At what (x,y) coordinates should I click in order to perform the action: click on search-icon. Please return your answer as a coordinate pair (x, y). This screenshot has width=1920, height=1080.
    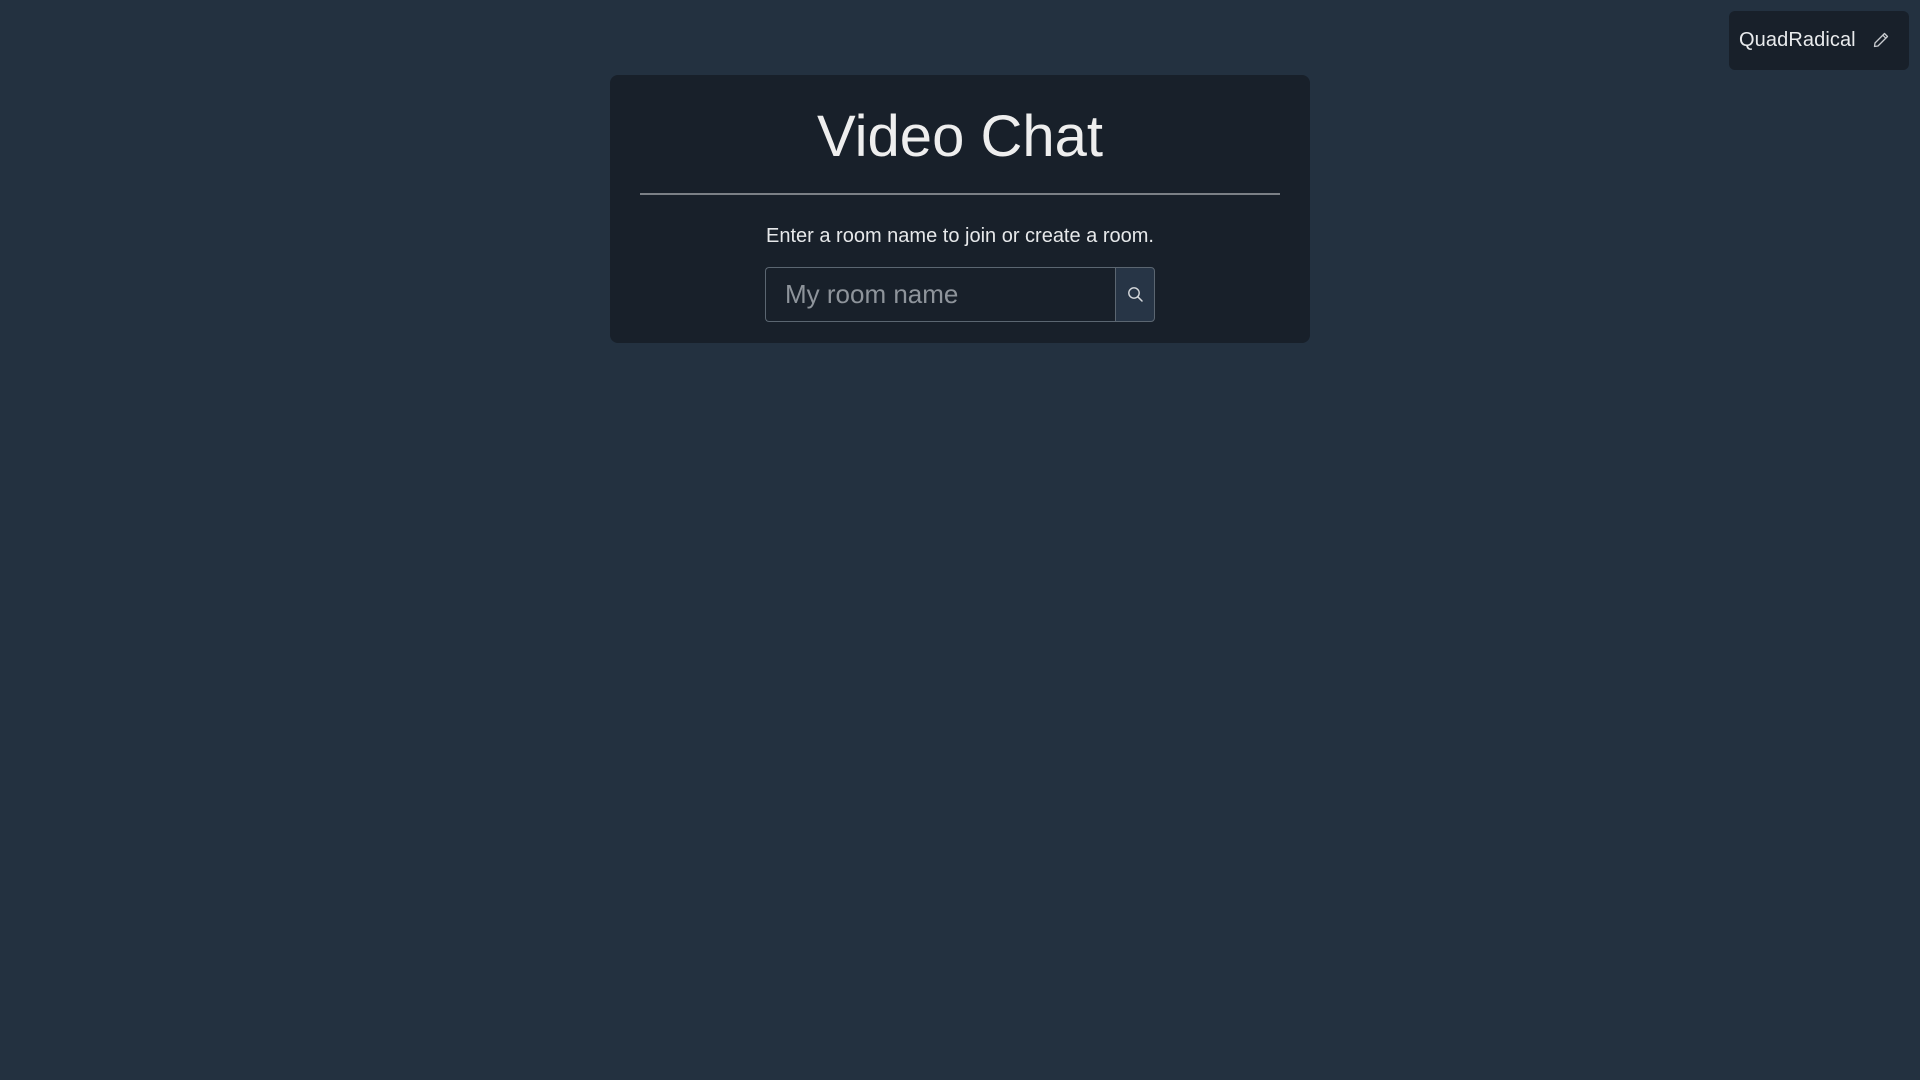
    Looking at the image, I should click on (1135, 294).